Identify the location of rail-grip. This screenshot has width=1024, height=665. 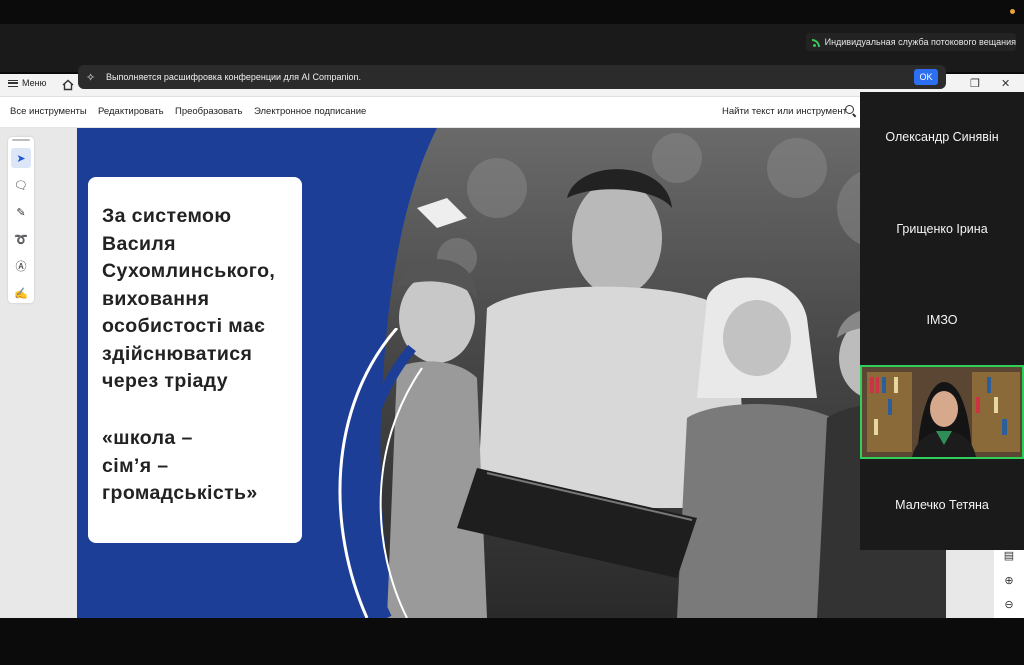
(21, 140).